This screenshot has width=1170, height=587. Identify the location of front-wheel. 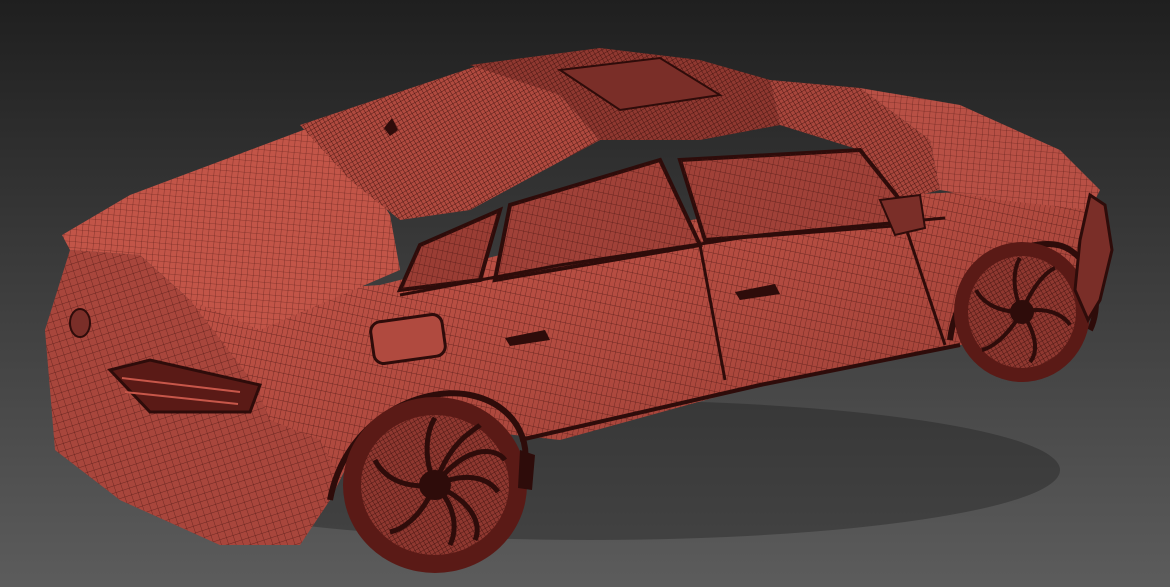
(1022, 312).